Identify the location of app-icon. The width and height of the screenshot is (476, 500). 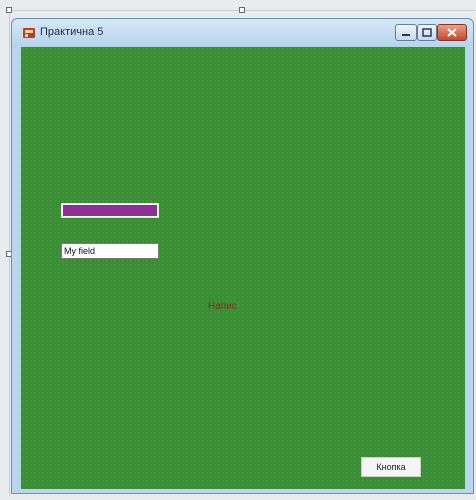
(29, 33).